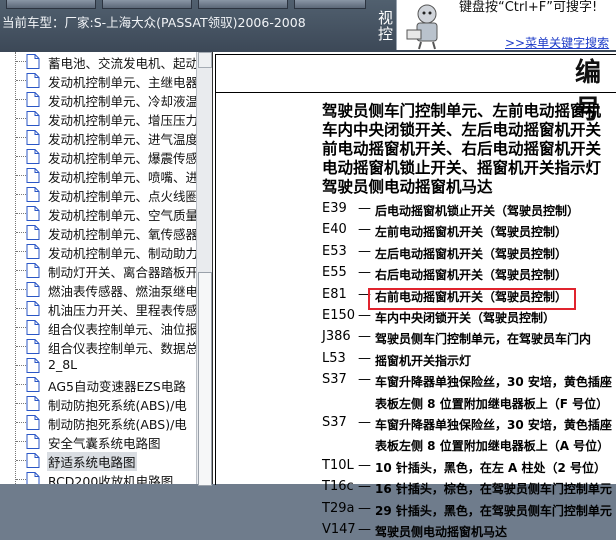 The image size is (616, 540). What do you see at coordinates (122, 63) in the screenshot?
I see `tree-item-label: 蓄电池、交流发电机、起动` at bounding box center [122, 63].